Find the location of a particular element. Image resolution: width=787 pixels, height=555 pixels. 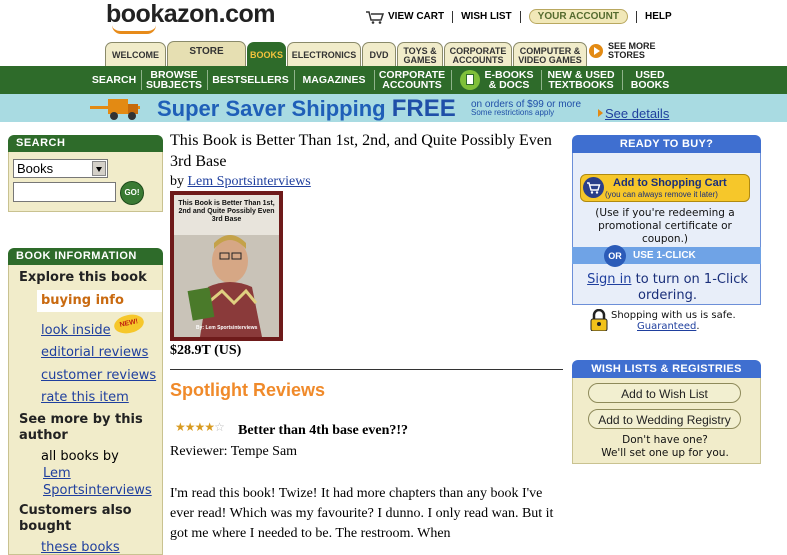

nav-corporate-accounts: CORPORATE ACCOUNTS is located at coordinates (412, 80).